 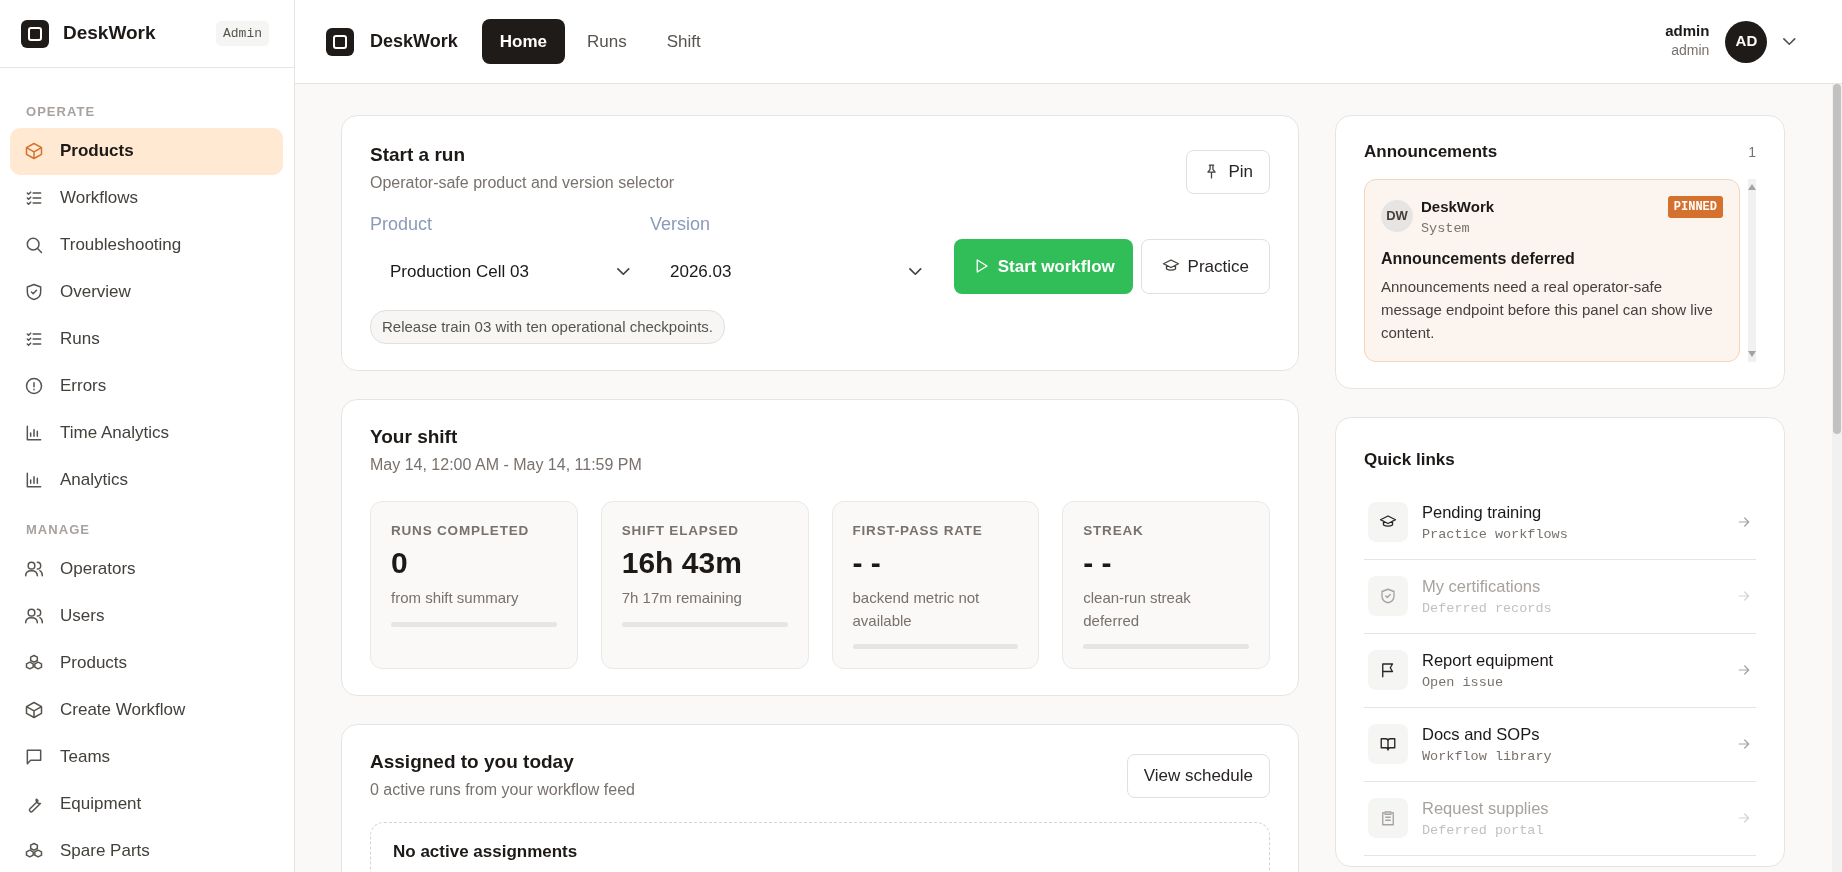 I want to click on sidebar-item: Users, so click(x=146, y=615).